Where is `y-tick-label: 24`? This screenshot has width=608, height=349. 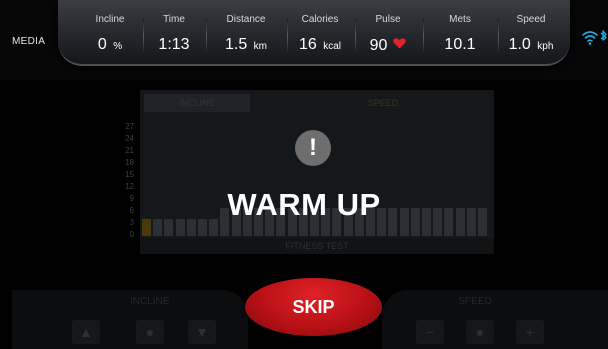
y-tick-label: 24 is located at coordinates (129, 138).